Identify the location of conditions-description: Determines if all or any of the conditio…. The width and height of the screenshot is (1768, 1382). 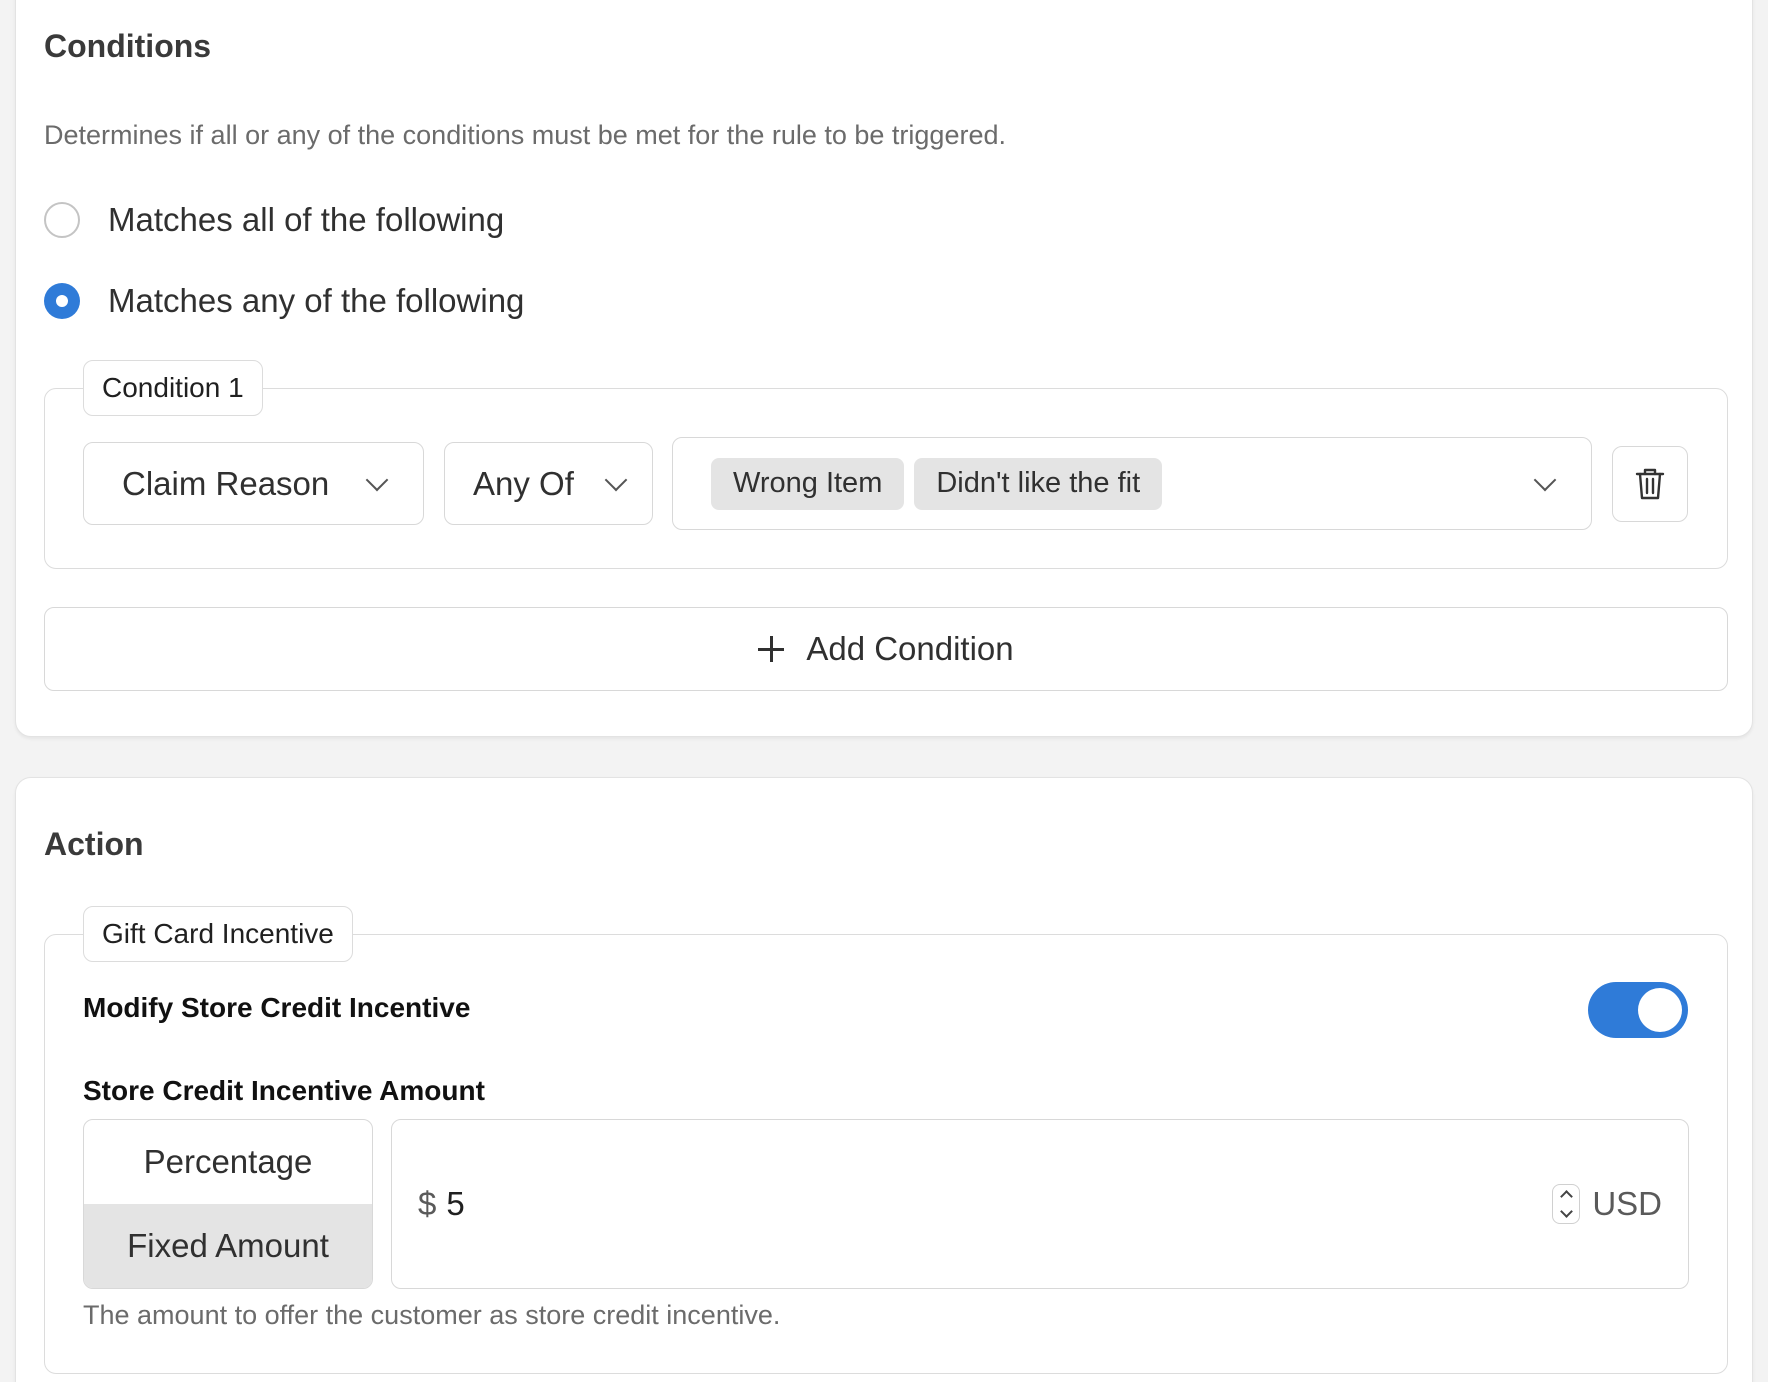
(525, 135).